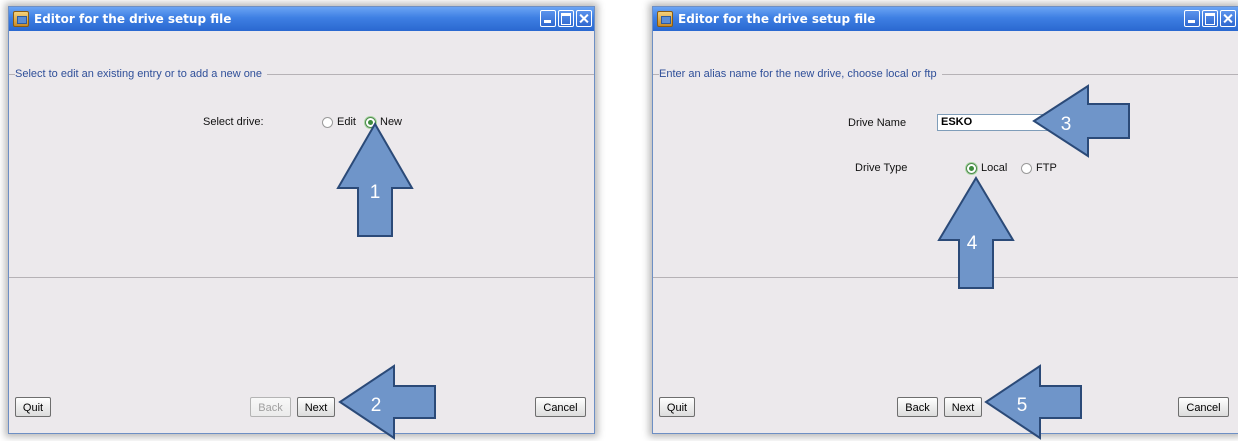 The image size is (1238, 441). Describe the element at coordinates (877, 123) in the screenshot. I see `drive-name-label: Drive Name` at that location.